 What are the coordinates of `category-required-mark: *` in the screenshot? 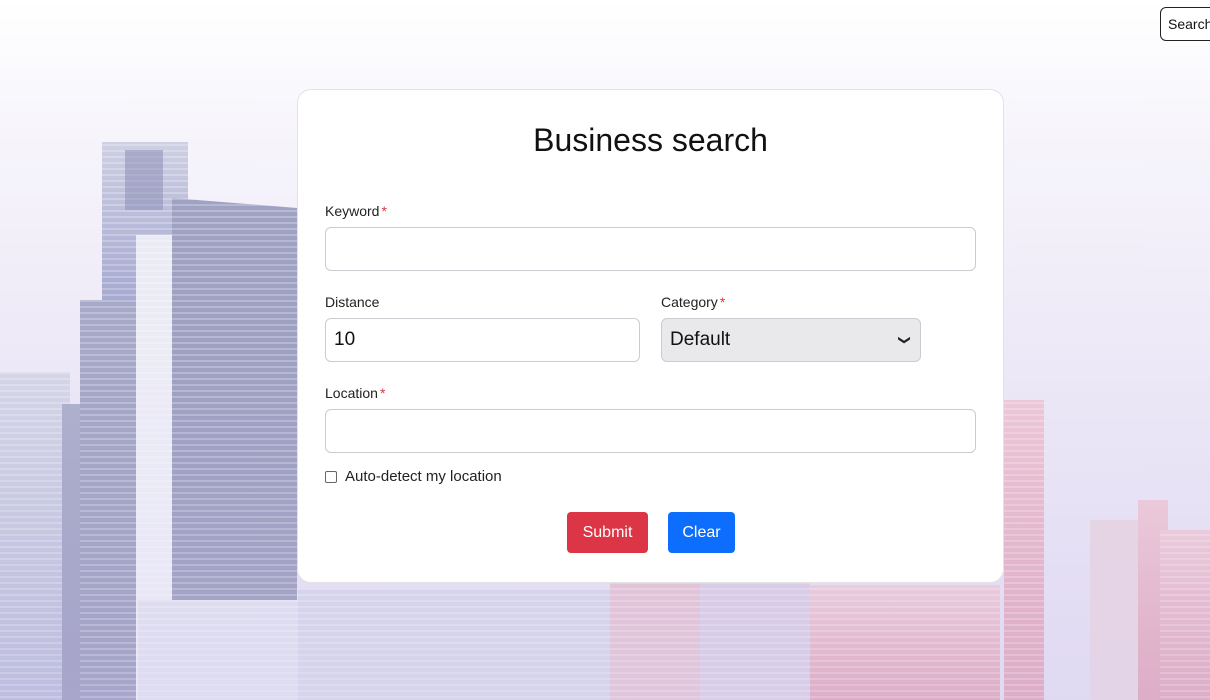 It's located at (722, 302).